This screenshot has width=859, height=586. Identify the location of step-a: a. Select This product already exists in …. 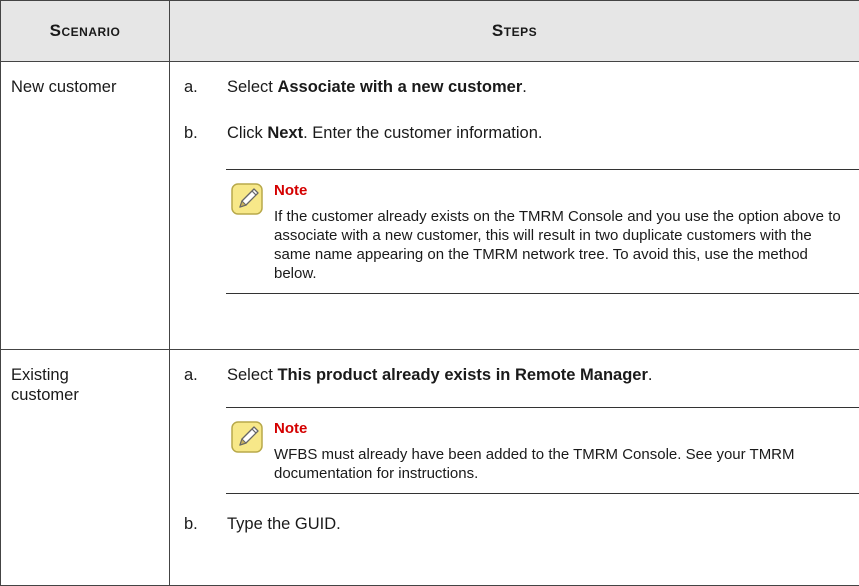
(514, 375).